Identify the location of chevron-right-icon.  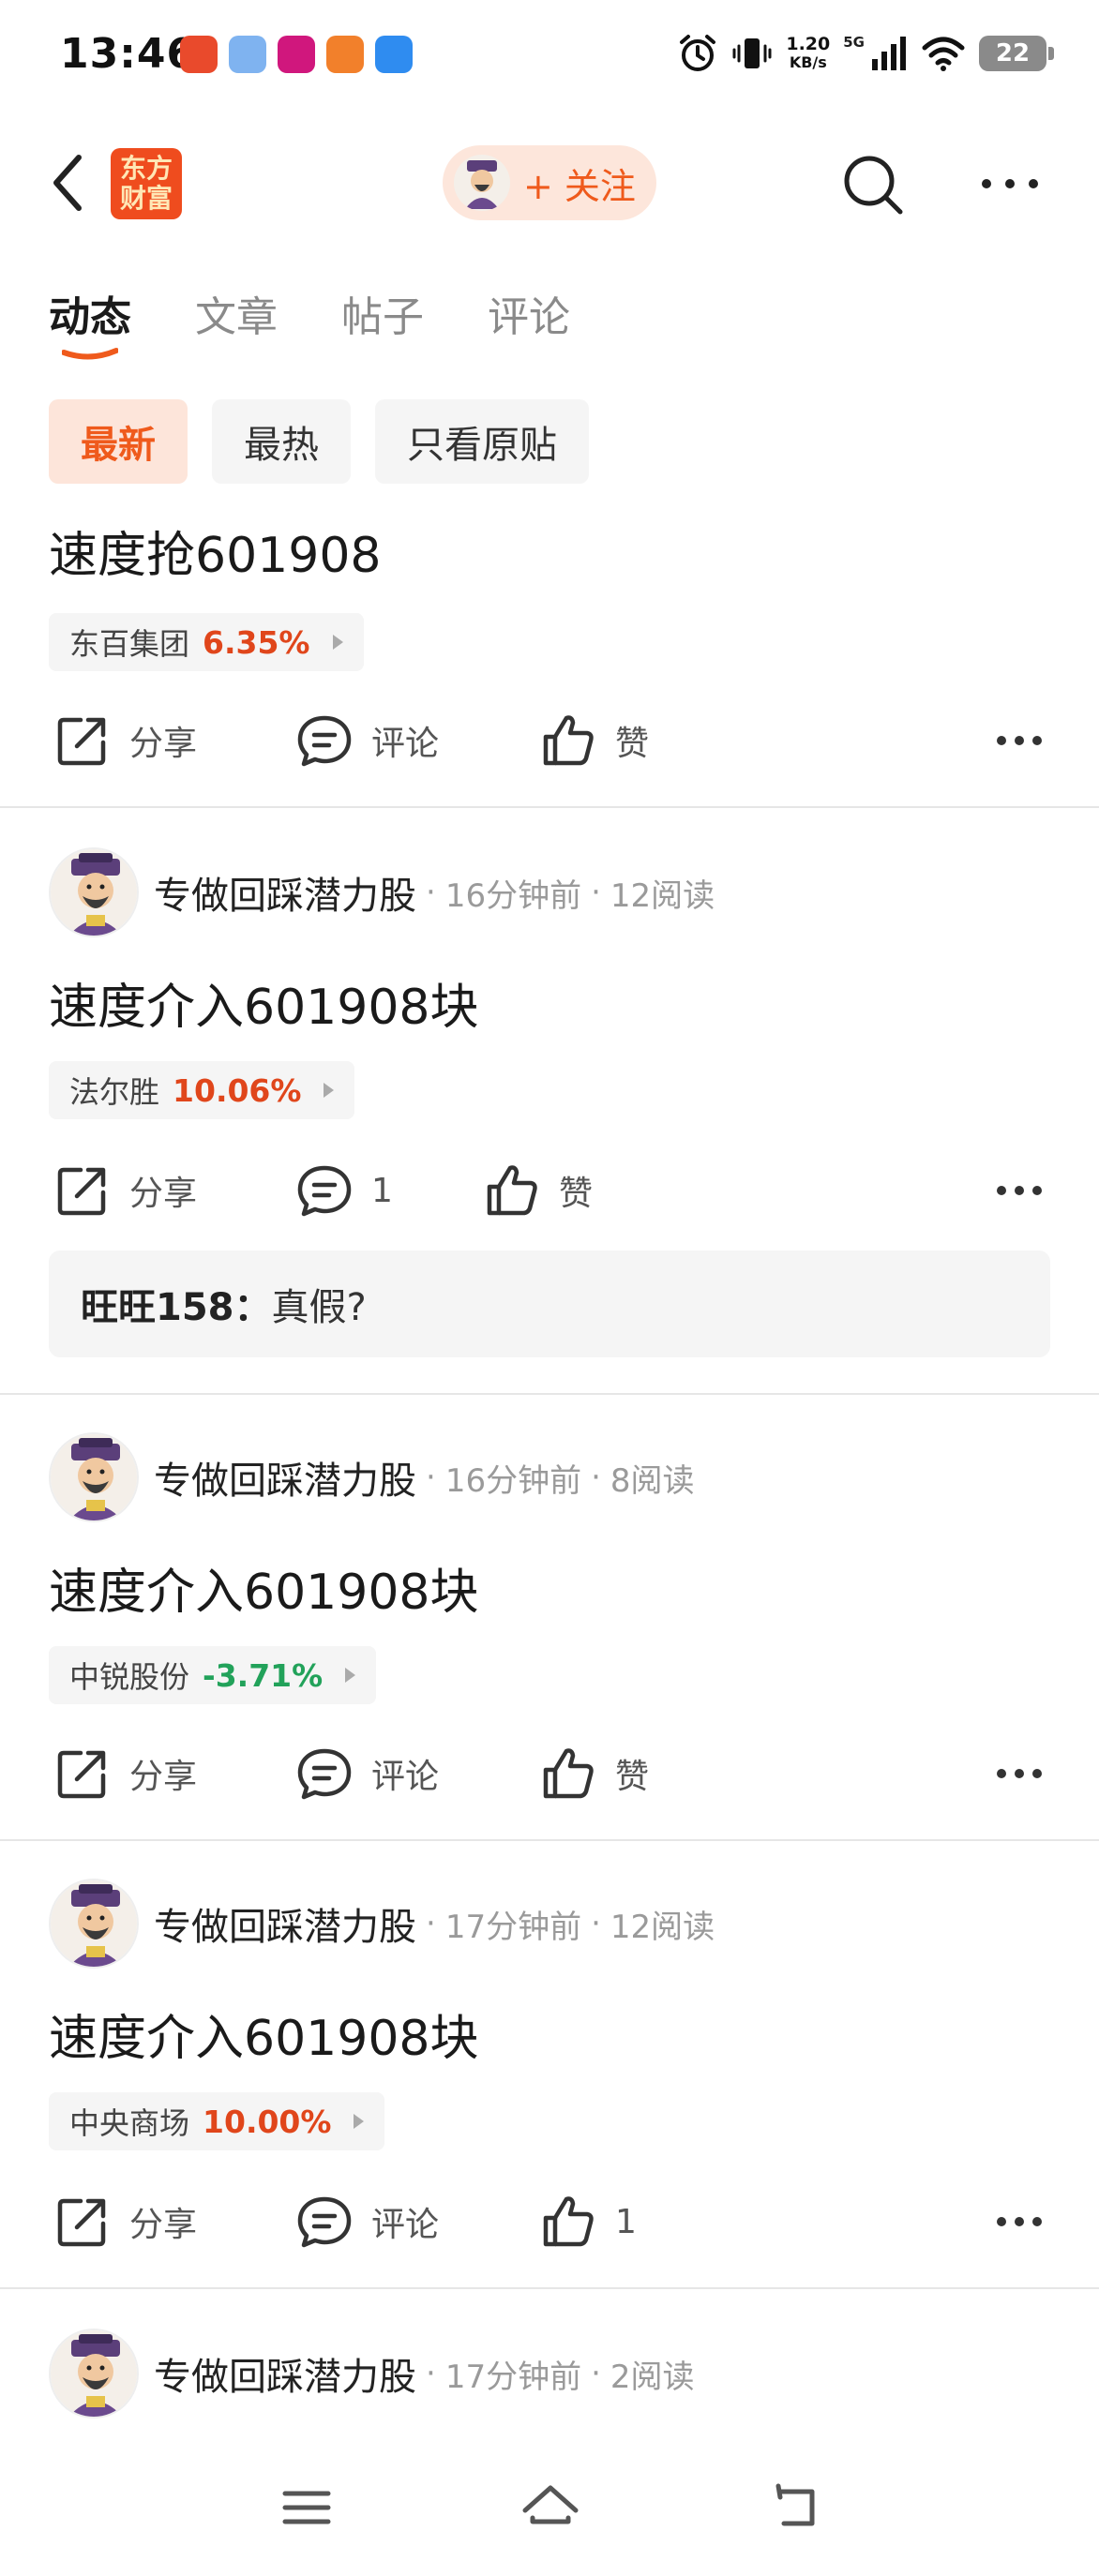
(329, 1090).